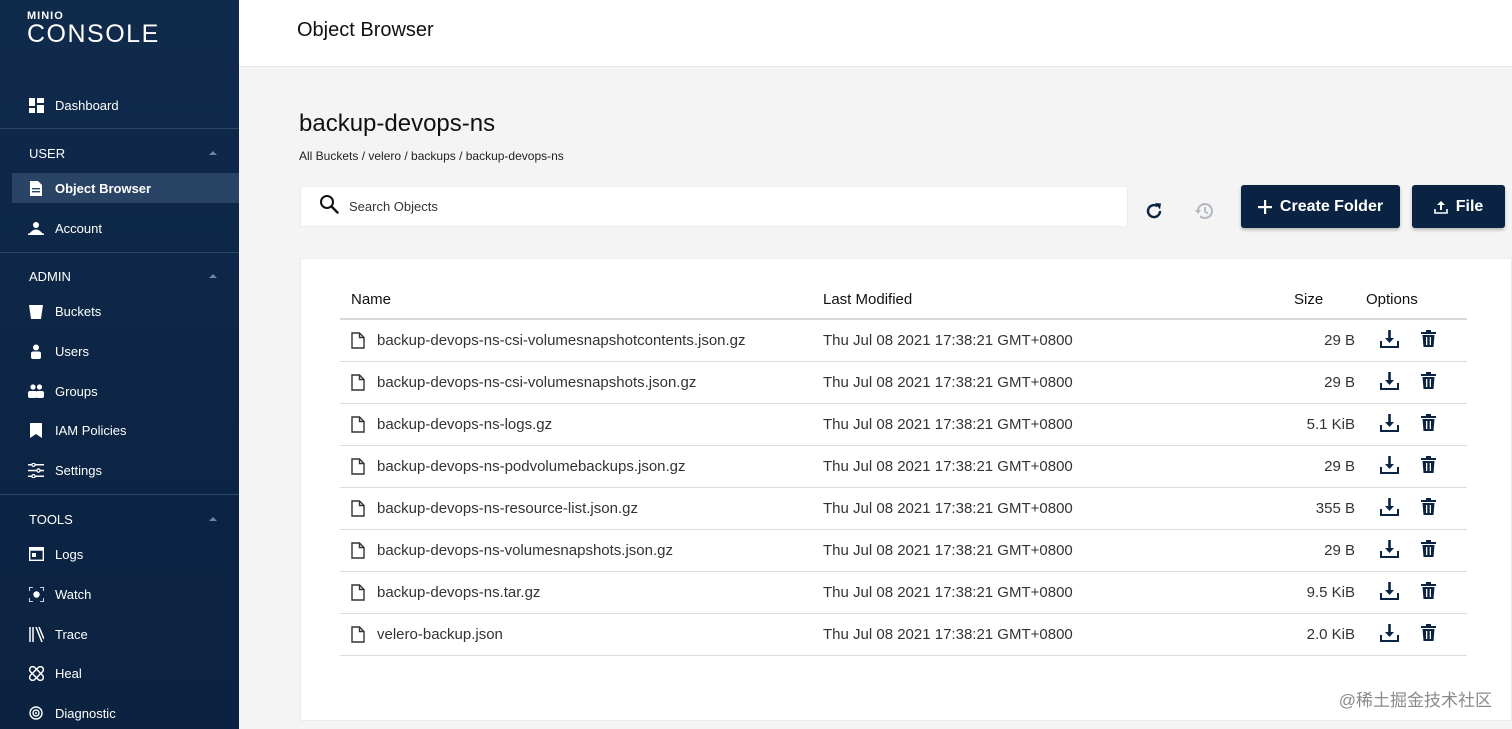 The image size is (1512, 729). Describe the element at coordinates (119, 276) in the screenshot. I see `sidebar-section-admin: ADMIN` at that location.